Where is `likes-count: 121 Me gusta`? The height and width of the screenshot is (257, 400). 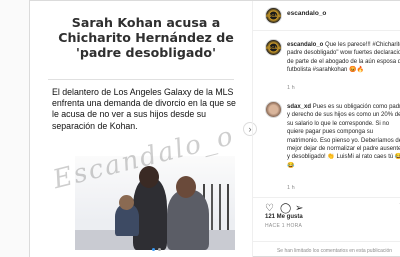 likes-count: 121 Me gusta is located at coordinates (284, 217).